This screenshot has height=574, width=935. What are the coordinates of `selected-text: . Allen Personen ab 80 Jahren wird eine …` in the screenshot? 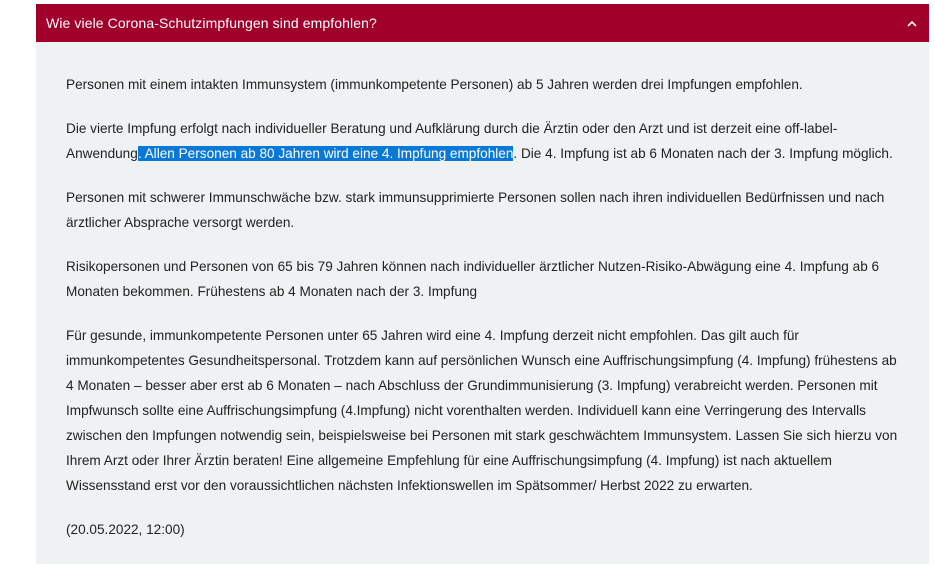 It's located at (325, 153).